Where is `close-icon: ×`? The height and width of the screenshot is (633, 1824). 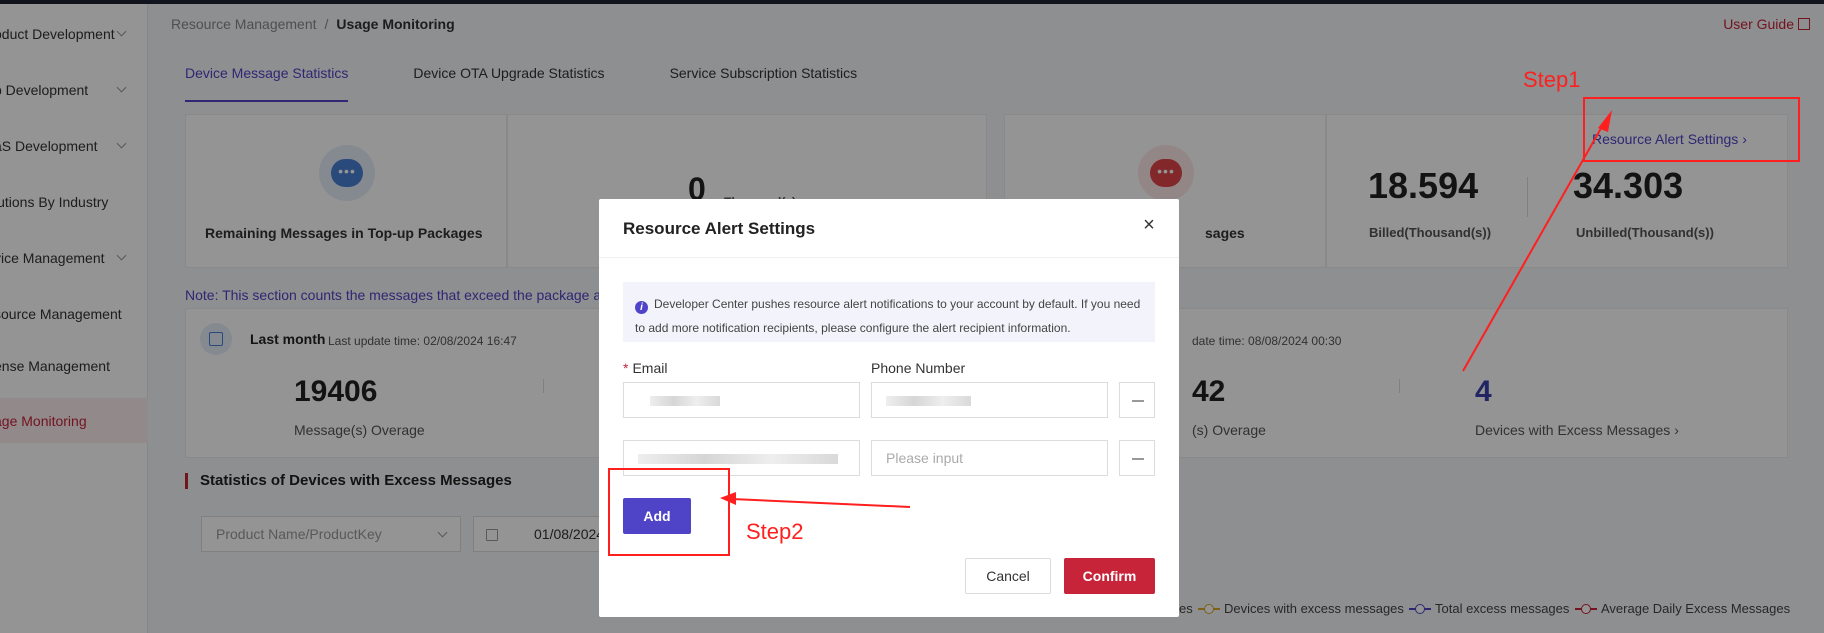
close-icon: × is located at coordinates (1149, 225).